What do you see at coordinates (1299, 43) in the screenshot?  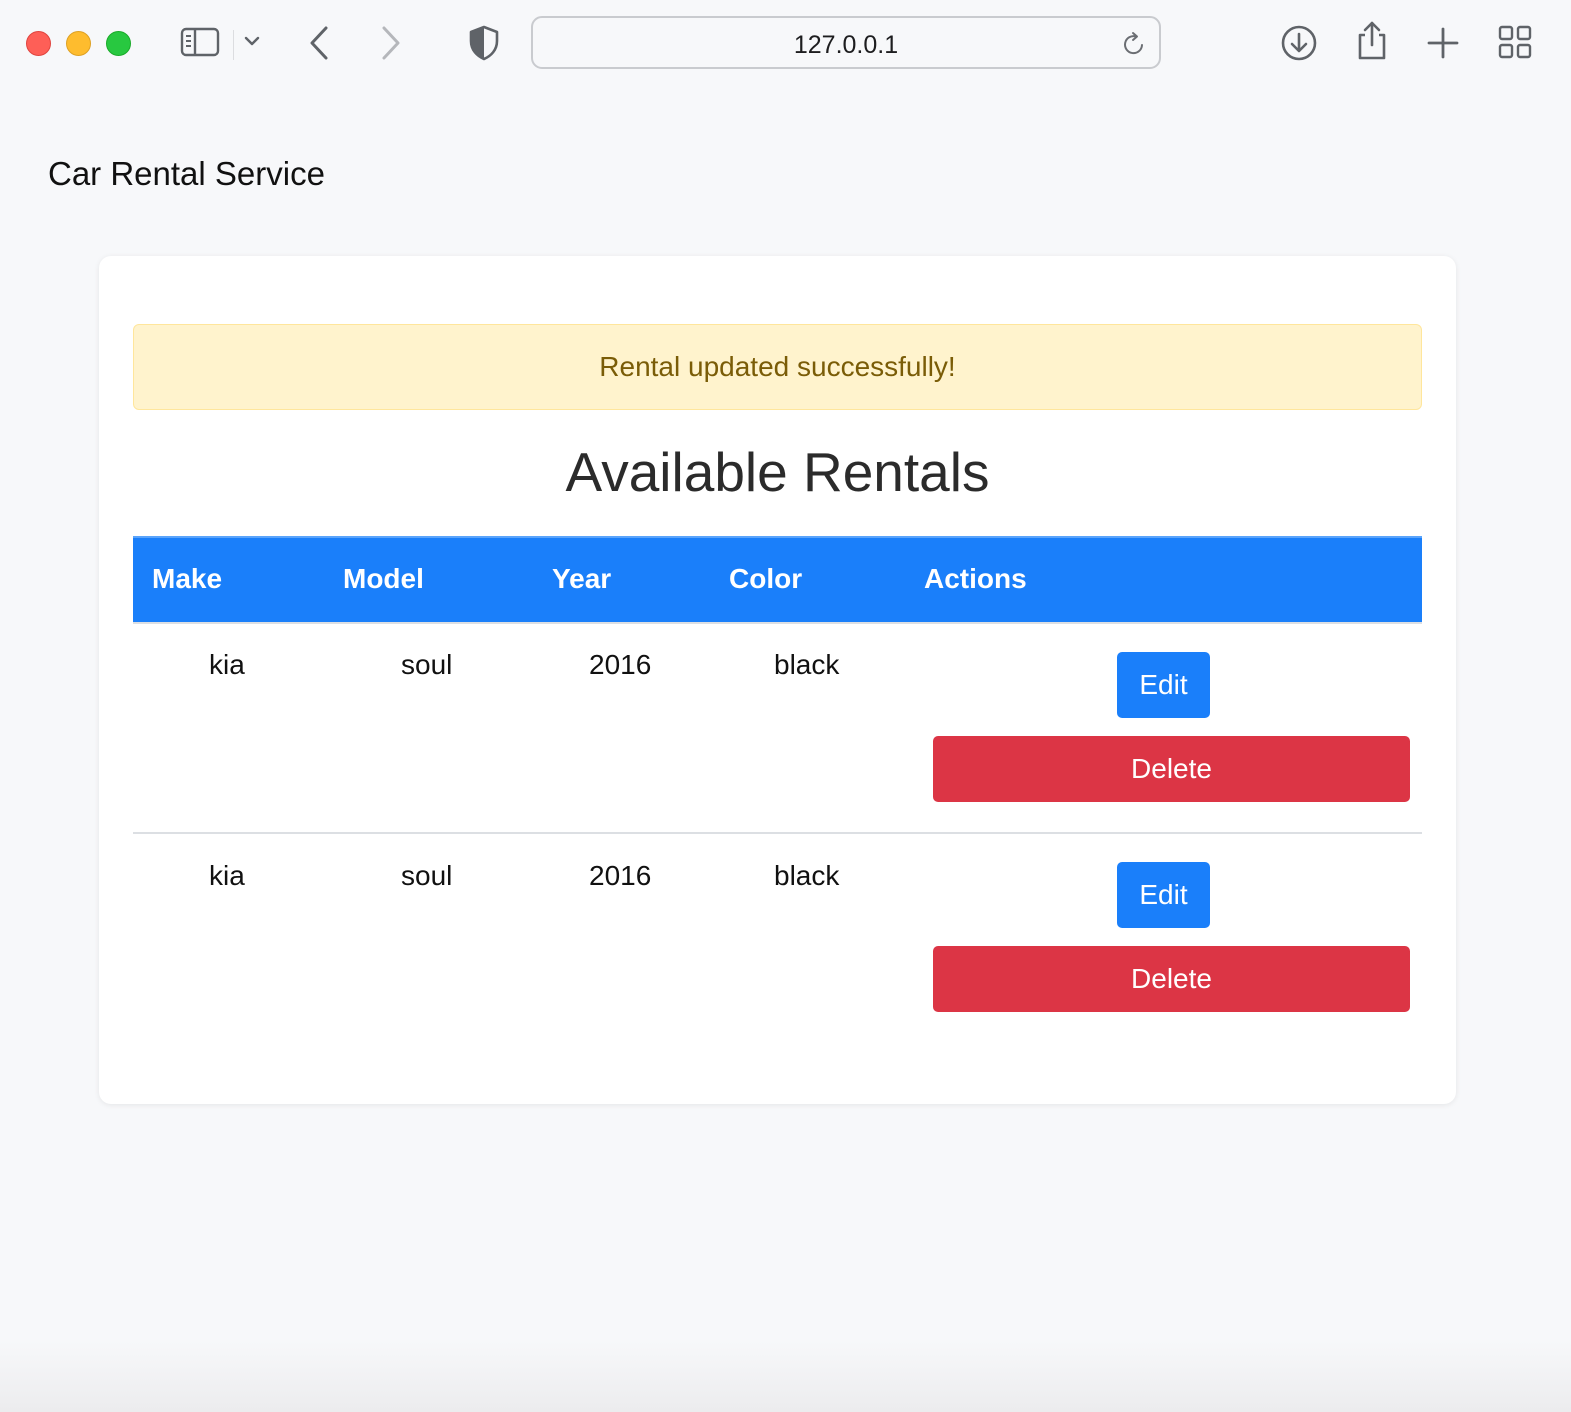 I see `download-icon` at bounding box center [1299, 43].